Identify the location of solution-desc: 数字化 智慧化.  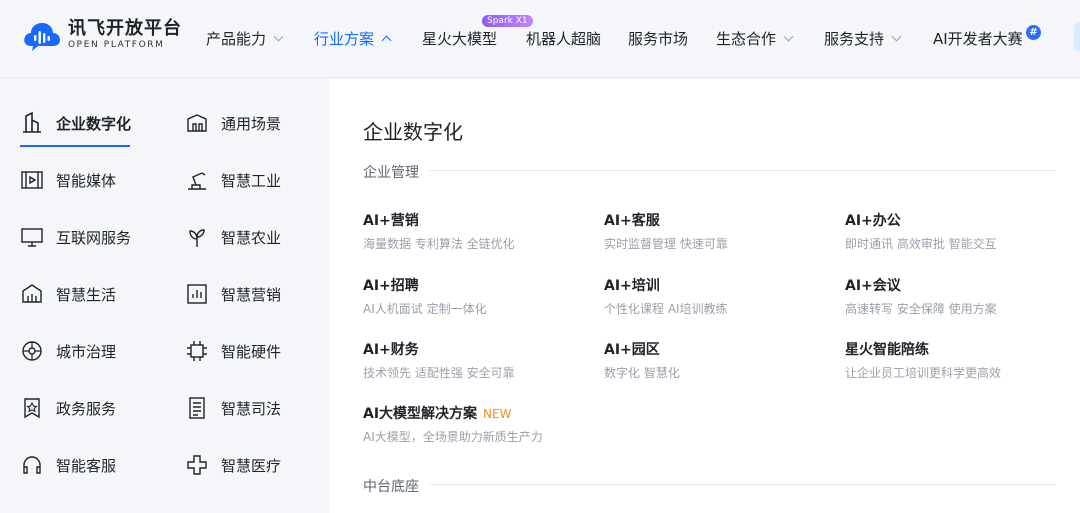
(642, 373).